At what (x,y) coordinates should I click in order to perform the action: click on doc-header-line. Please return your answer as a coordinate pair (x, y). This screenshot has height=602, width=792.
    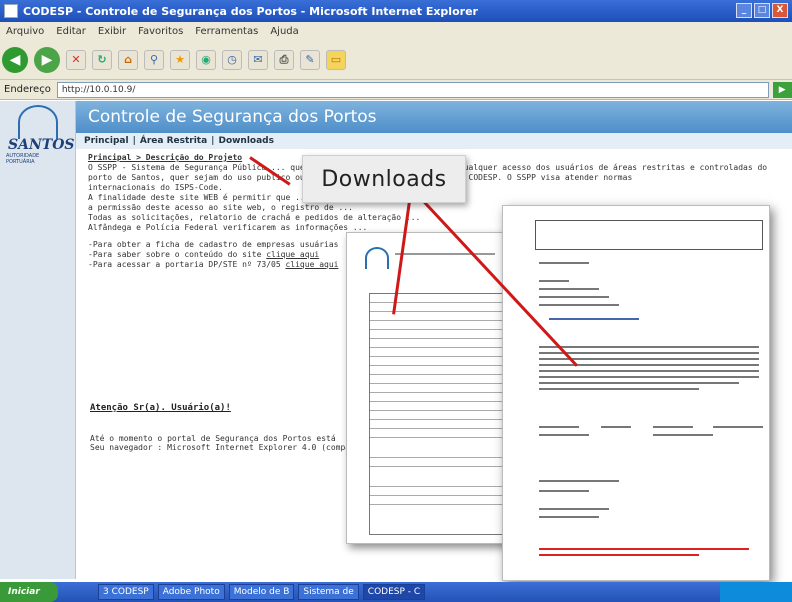
    Looking at the image, I should click on (445, 254).